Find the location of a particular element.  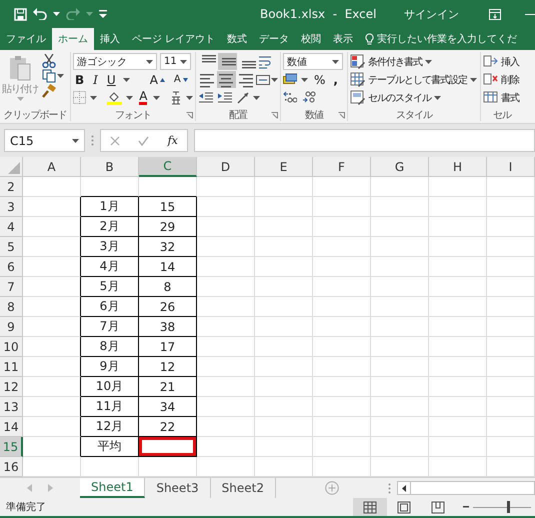

clipboard-icon is located at coordinates (20, 68).